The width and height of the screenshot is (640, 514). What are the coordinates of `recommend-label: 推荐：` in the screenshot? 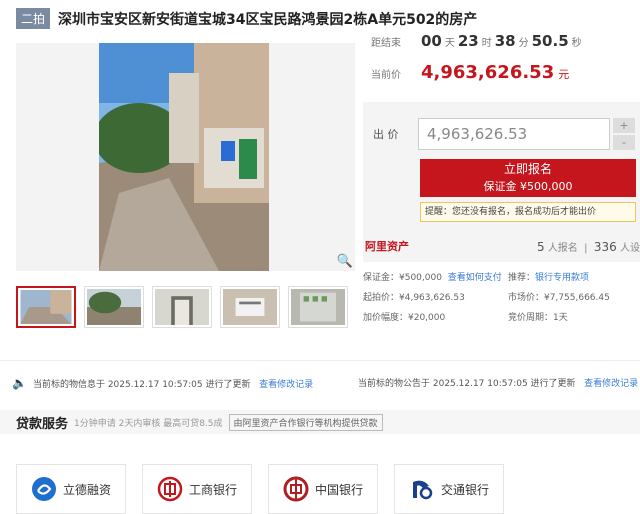 It's located at (522, 278).